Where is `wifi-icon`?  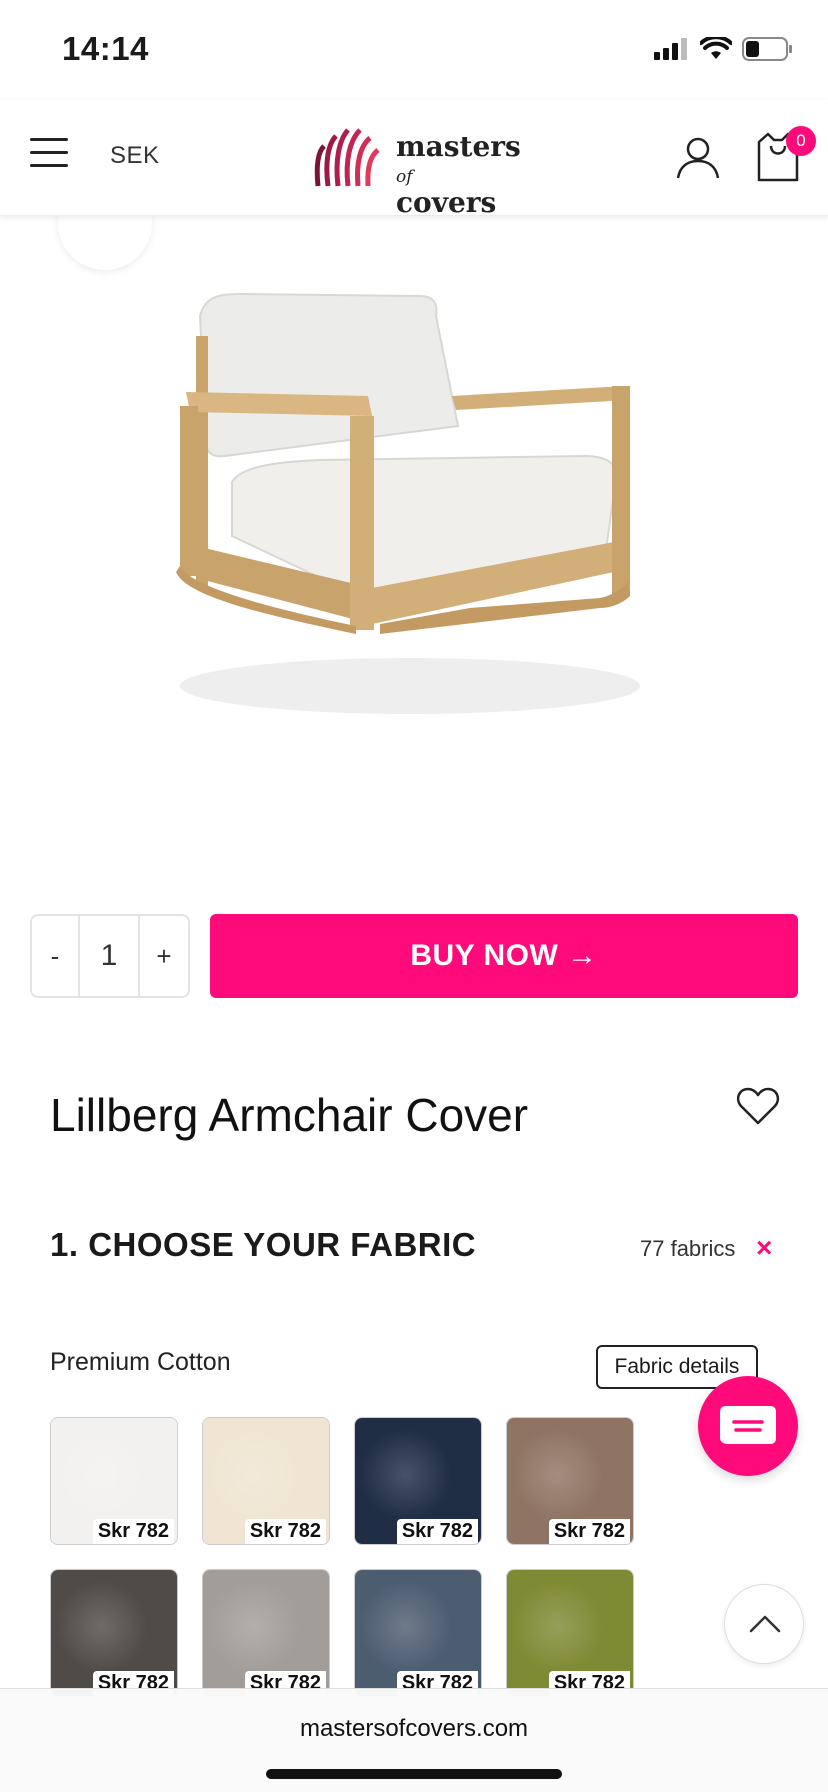
wifi-icon is located at coordinates (716, 48).